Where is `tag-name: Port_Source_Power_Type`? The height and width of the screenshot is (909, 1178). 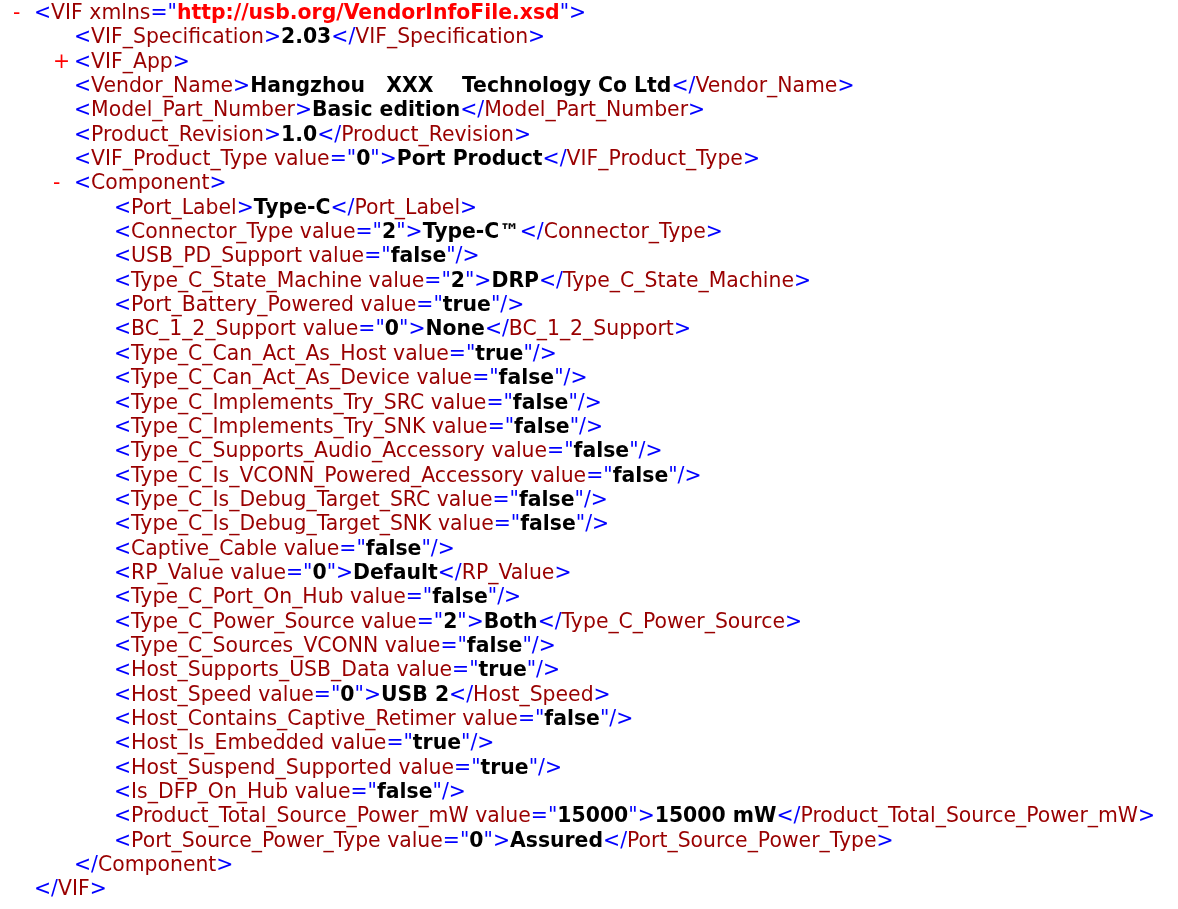
tag-name: Port_Source_Power_Type is located at coordinates (256, 840).